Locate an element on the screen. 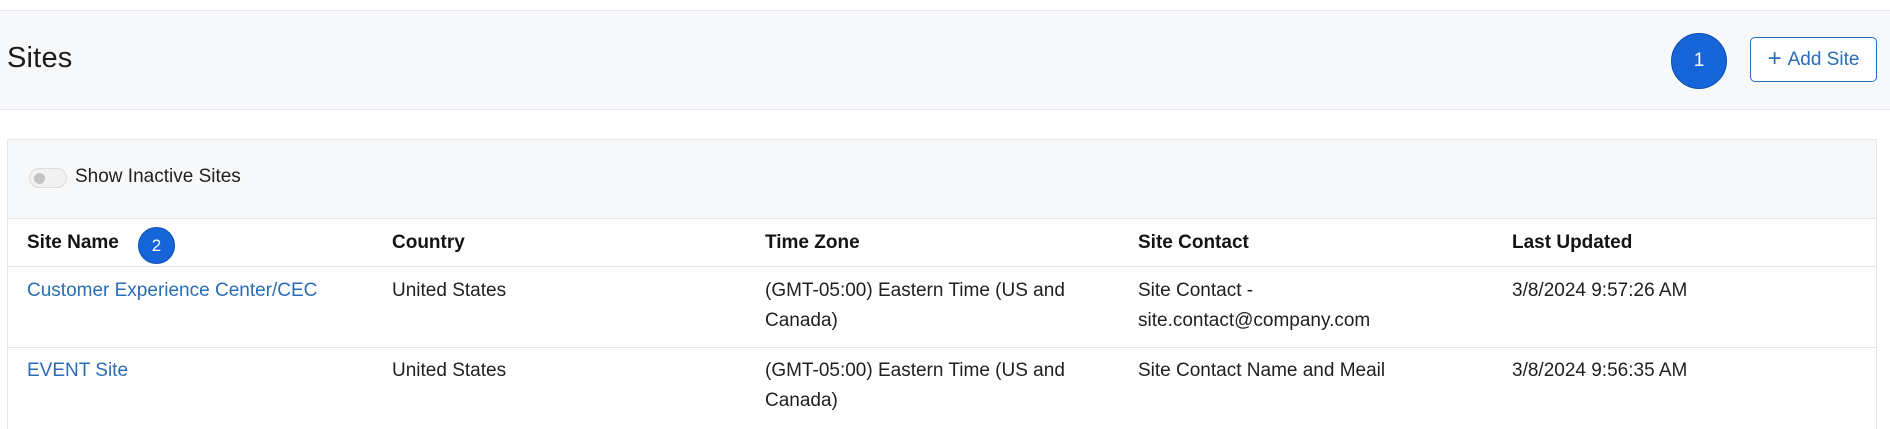 Image resolution: width=1890 pixels, height=429 pixels. last-updated-cell: 3/8/2024 9:56:35 AM is located at coordinates (1600, 370).